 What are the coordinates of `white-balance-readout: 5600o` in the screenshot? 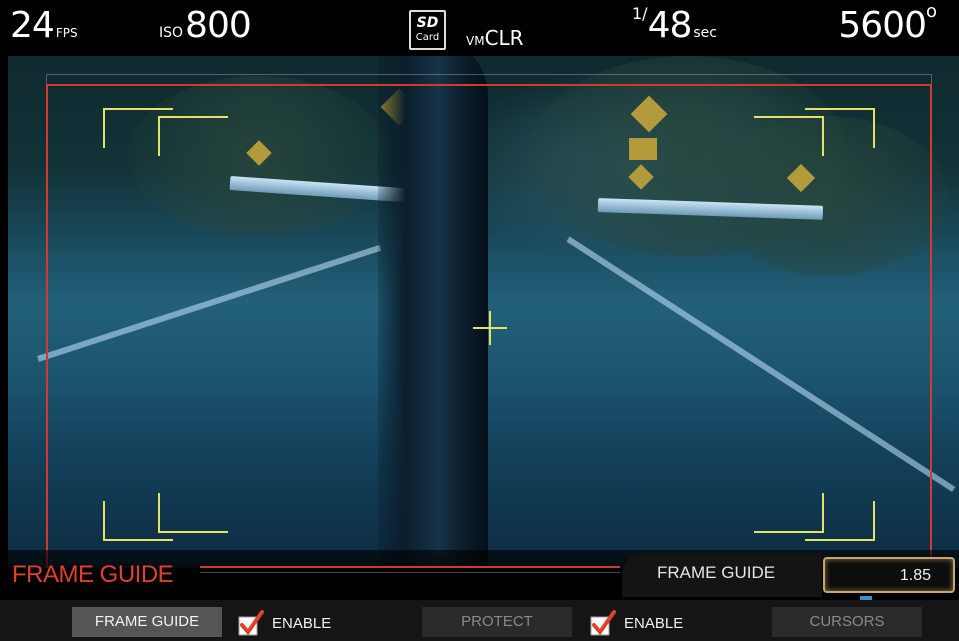 It's located at (887, 23).